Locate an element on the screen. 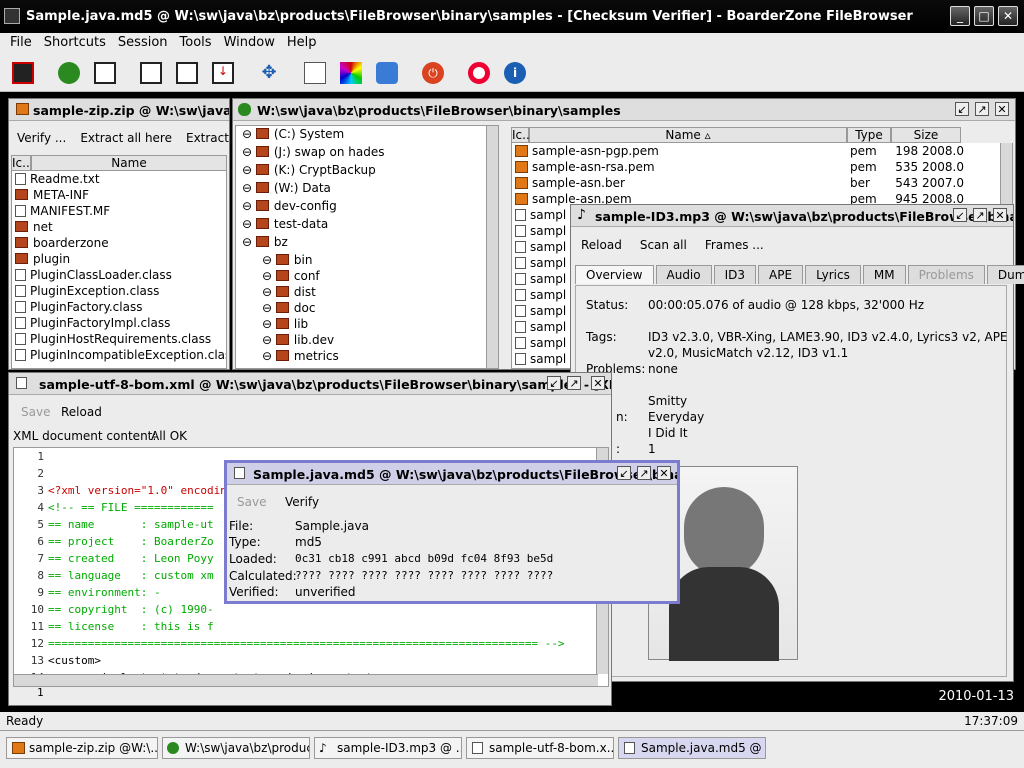  tree-node: ⊖ doc is located at coordinates (367, 308).